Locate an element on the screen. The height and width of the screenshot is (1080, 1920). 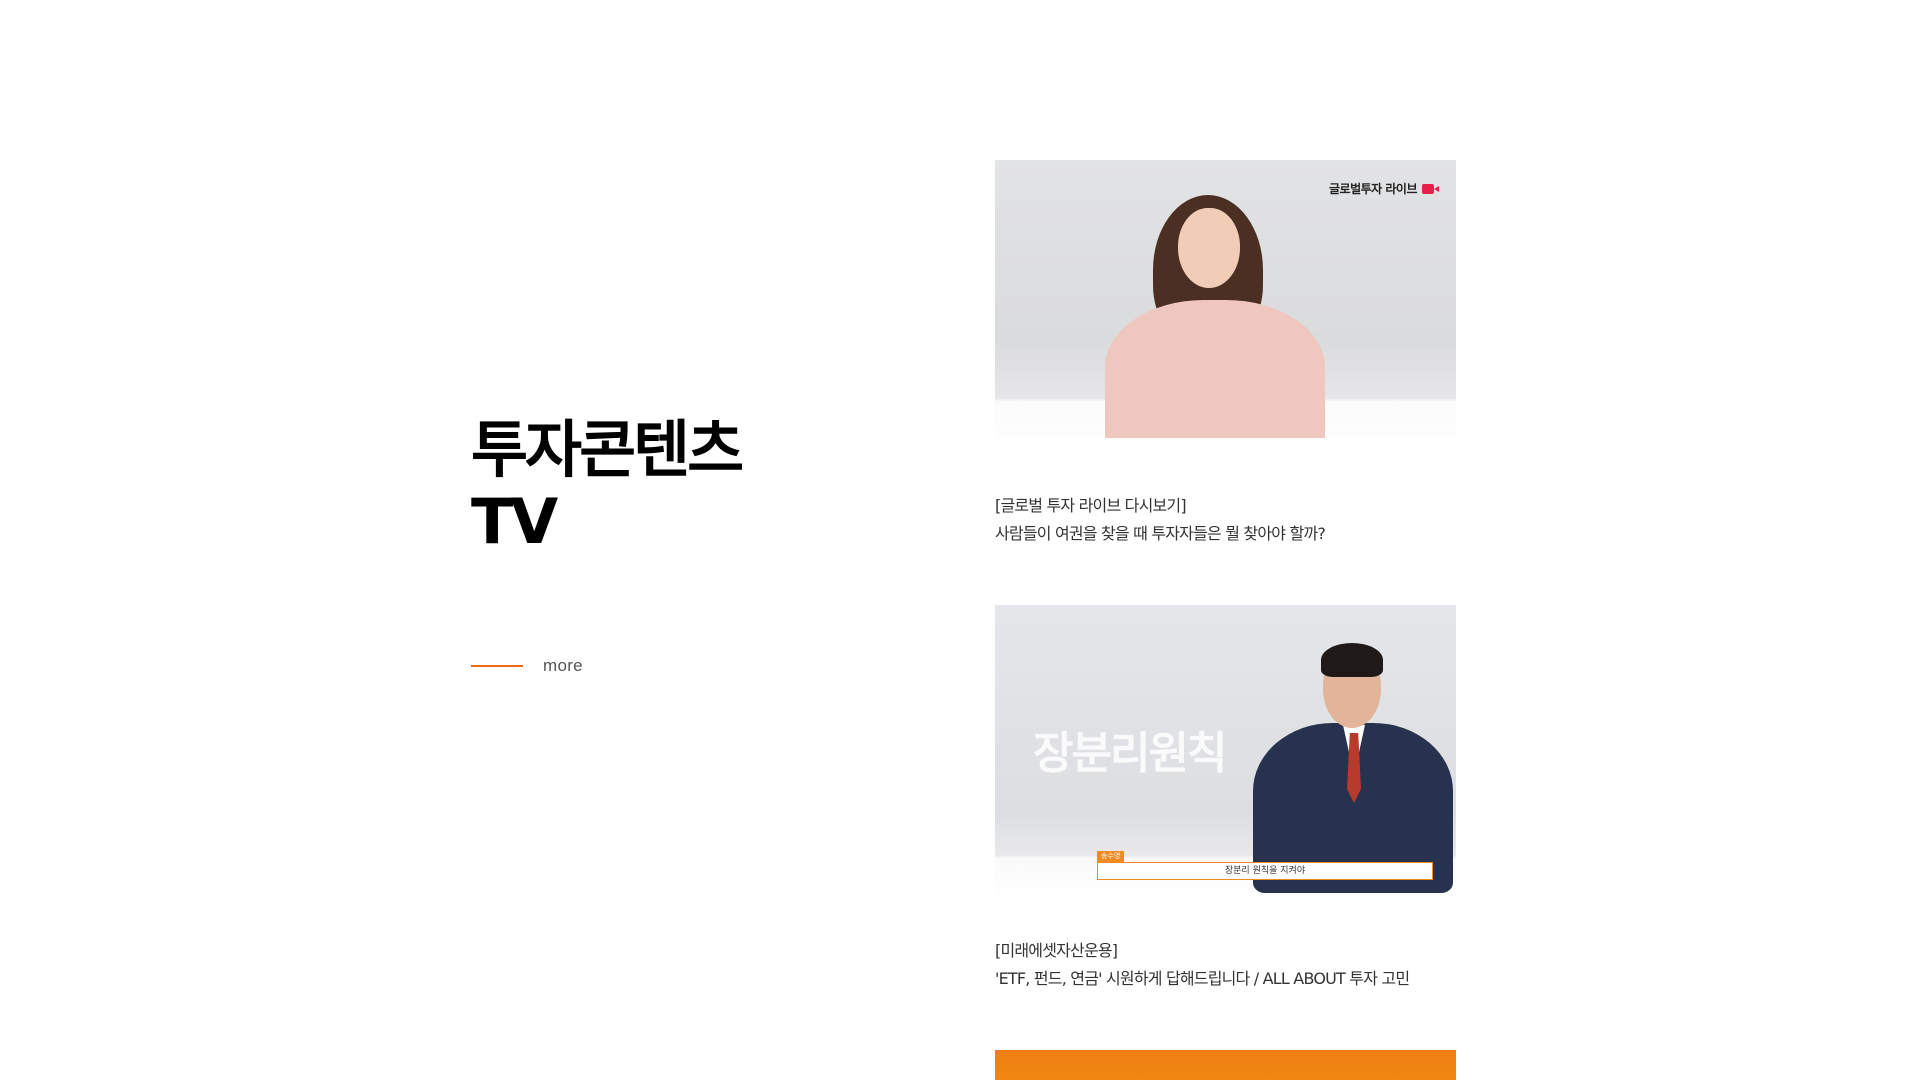
thumbnail-overlay-title: 장분리원칙 is located at coordinates (1130, 753).